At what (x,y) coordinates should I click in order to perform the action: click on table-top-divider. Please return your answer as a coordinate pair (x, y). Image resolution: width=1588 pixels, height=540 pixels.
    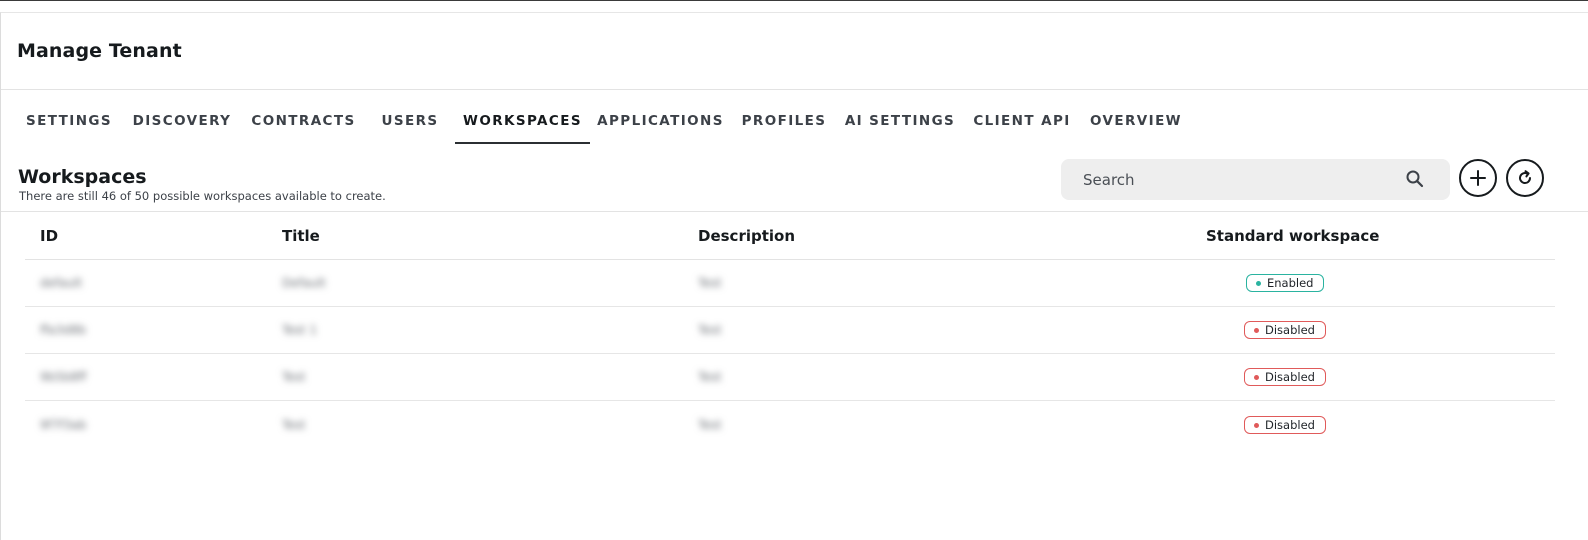
    Looking at the image, I should click on (794, 211).